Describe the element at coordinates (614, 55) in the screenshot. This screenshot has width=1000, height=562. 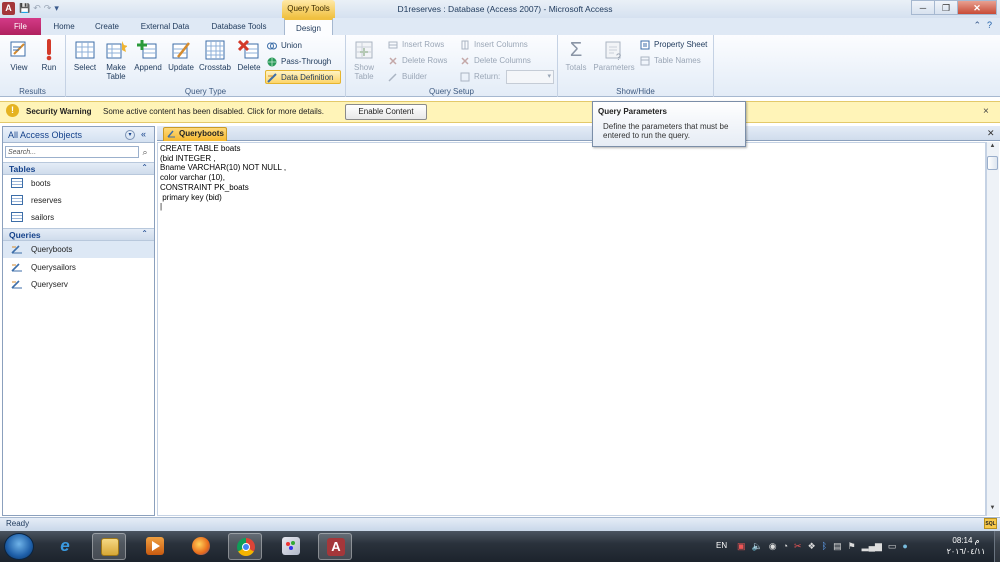
I see `parameters-button: ? Parameters` at that location.